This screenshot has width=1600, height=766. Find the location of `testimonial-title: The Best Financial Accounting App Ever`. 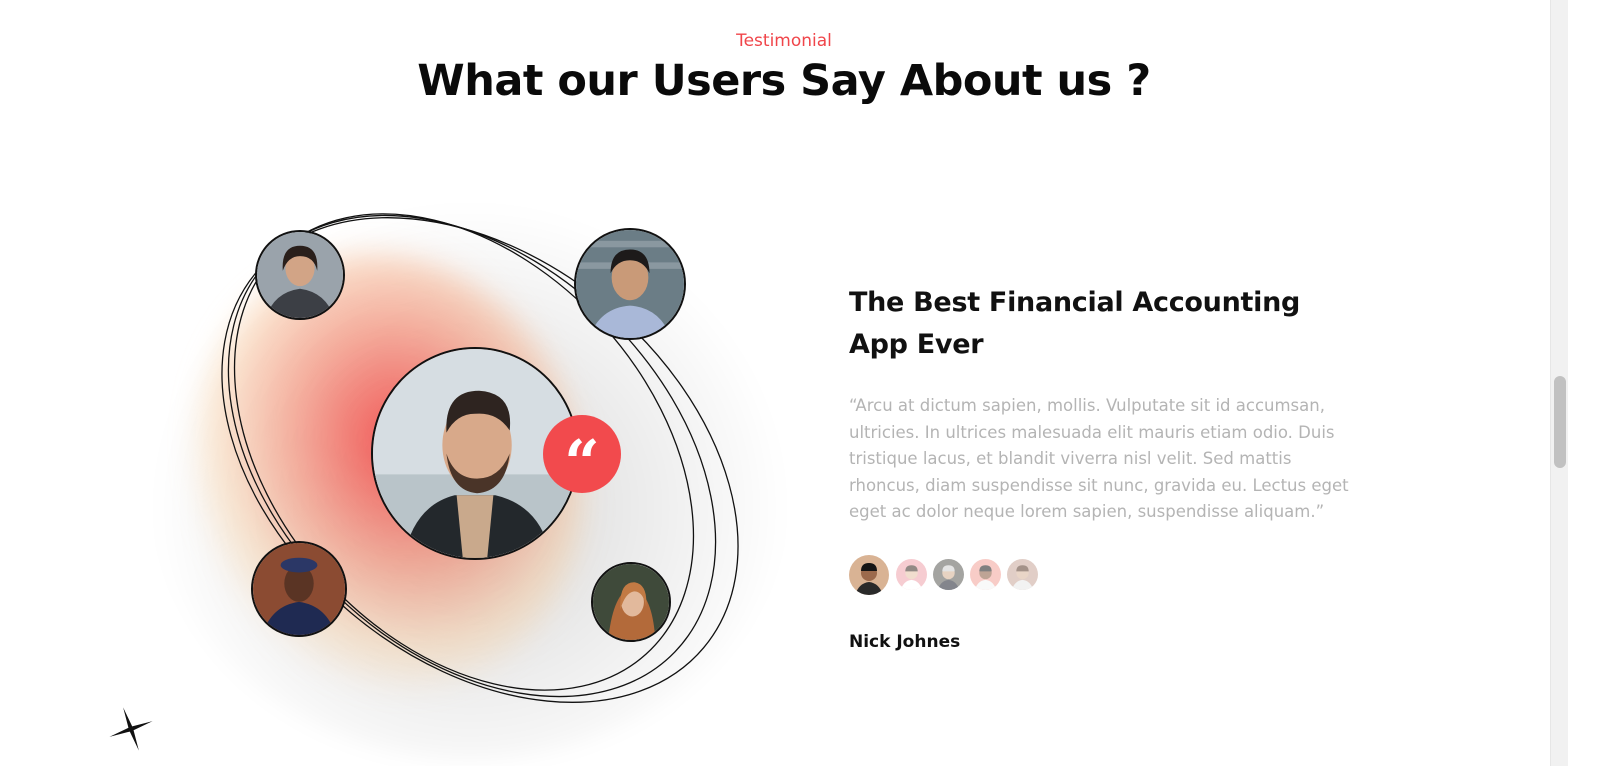

testimonial-title: The Best Financial Accounting App Ever is located at coordinates (1075, 323).